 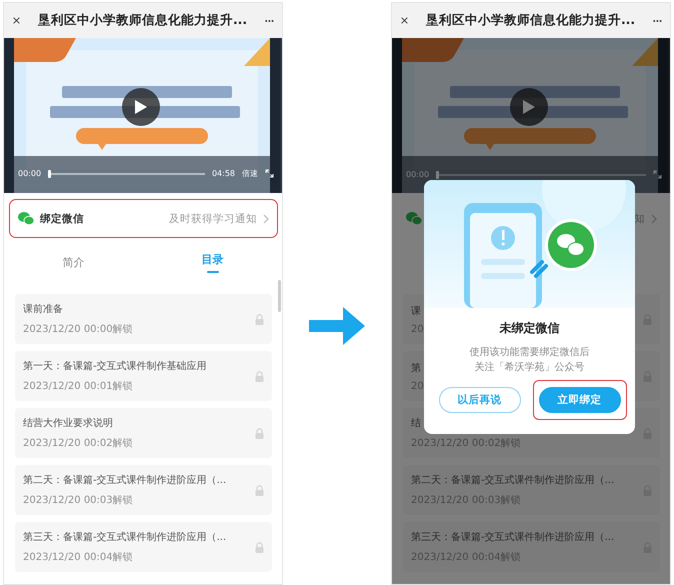 What do you see at coordinates (73, 262) in the screenshot?
I see `tab: 简介` at bounding box center [73, 262].